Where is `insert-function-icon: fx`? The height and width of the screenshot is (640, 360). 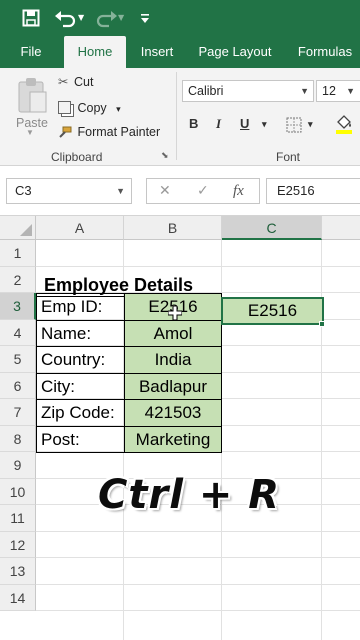
insert-function-icon: fx is located at coordinates (238, 191).